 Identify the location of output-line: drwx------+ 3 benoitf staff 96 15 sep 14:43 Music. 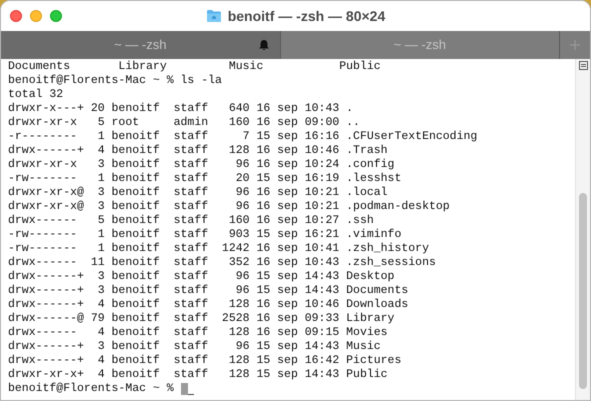
(194, 347).